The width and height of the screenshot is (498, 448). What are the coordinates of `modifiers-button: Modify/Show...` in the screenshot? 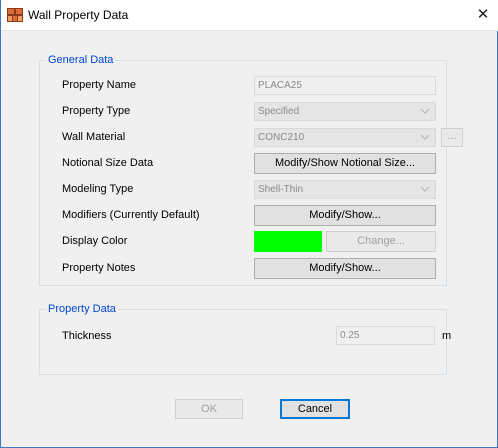 It's located at (345, 215).